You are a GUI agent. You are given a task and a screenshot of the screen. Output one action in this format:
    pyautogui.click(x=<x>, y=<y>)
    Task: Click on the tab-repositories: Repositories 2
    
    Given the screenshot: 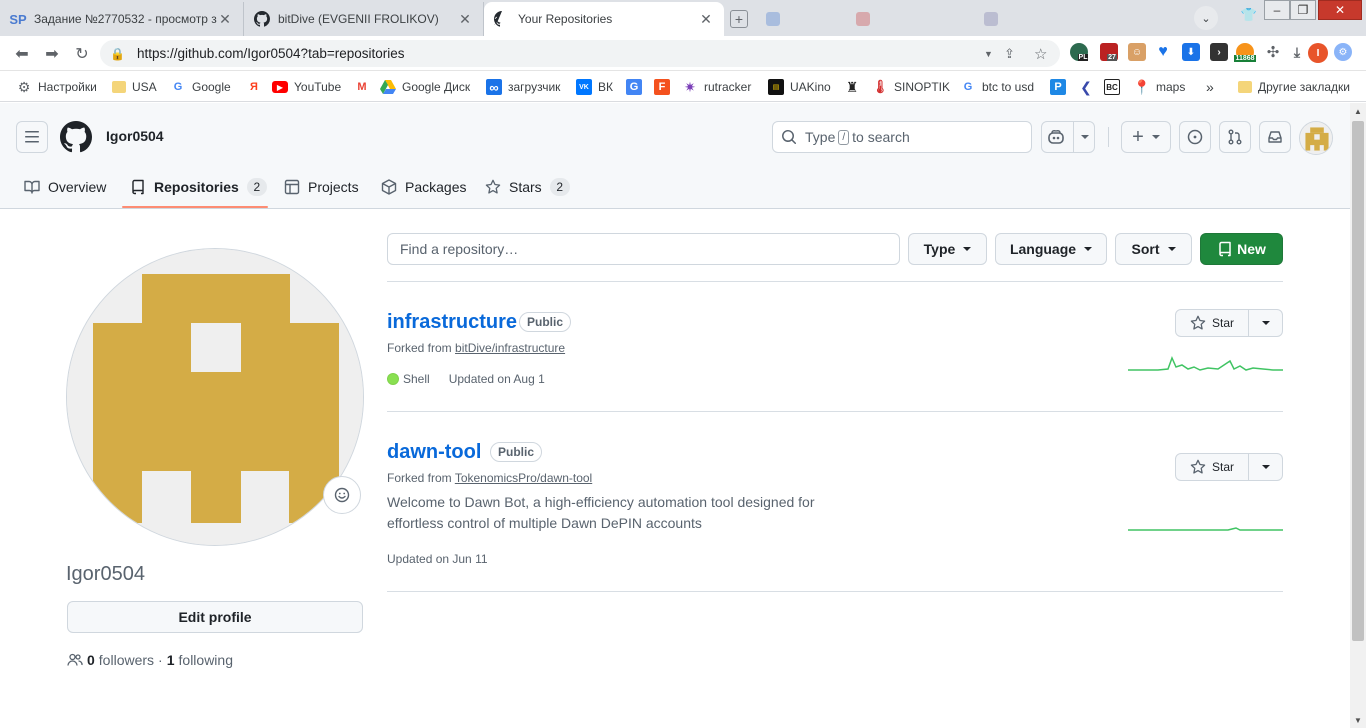 What is the action you would take?
    pyautogui.click(x=198, y=186)
    